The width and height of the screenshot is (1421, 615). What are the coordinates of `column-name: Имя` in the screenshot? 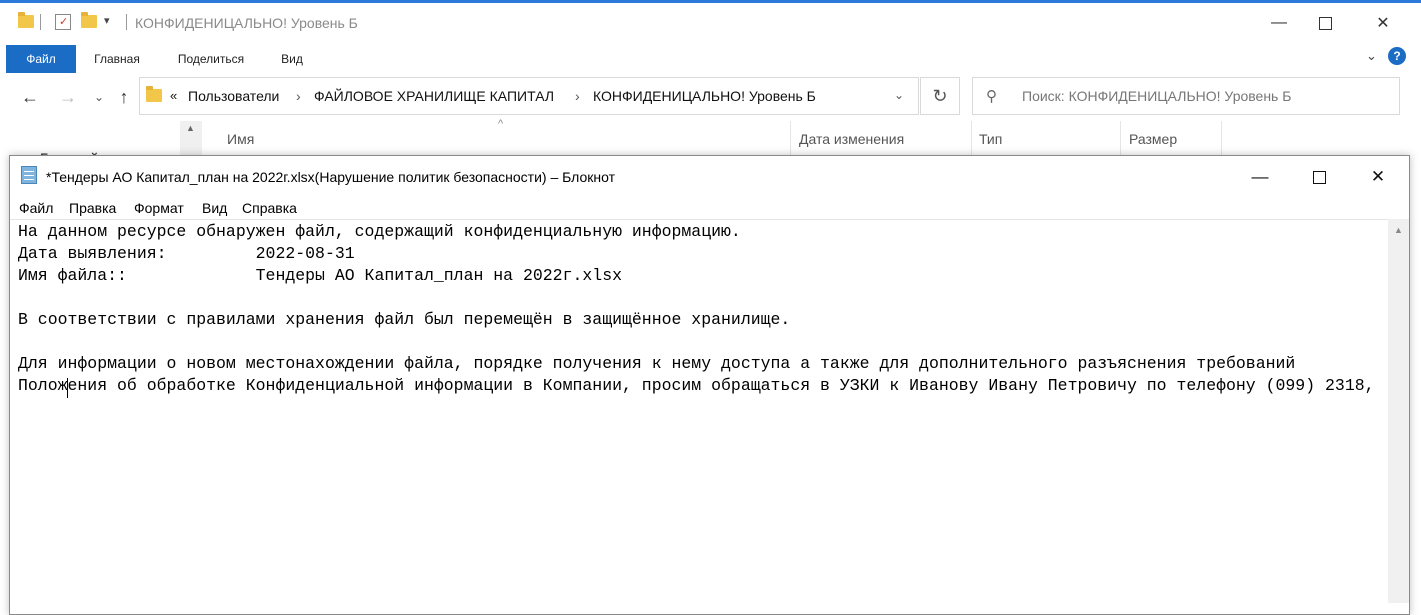 It's located at (240, 139).